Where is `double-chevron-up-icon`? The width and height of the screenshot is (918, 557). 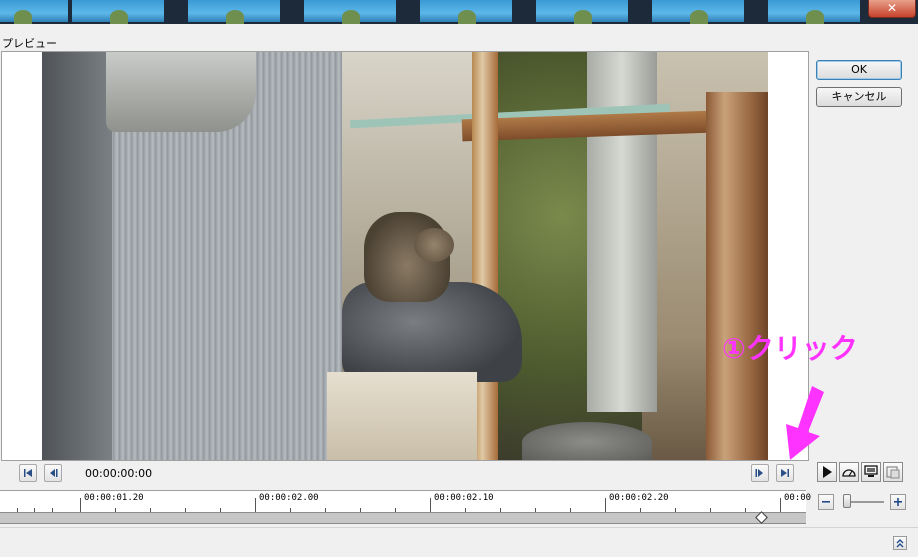
double-chevron-up-icon is located at coordinates (900, 543).